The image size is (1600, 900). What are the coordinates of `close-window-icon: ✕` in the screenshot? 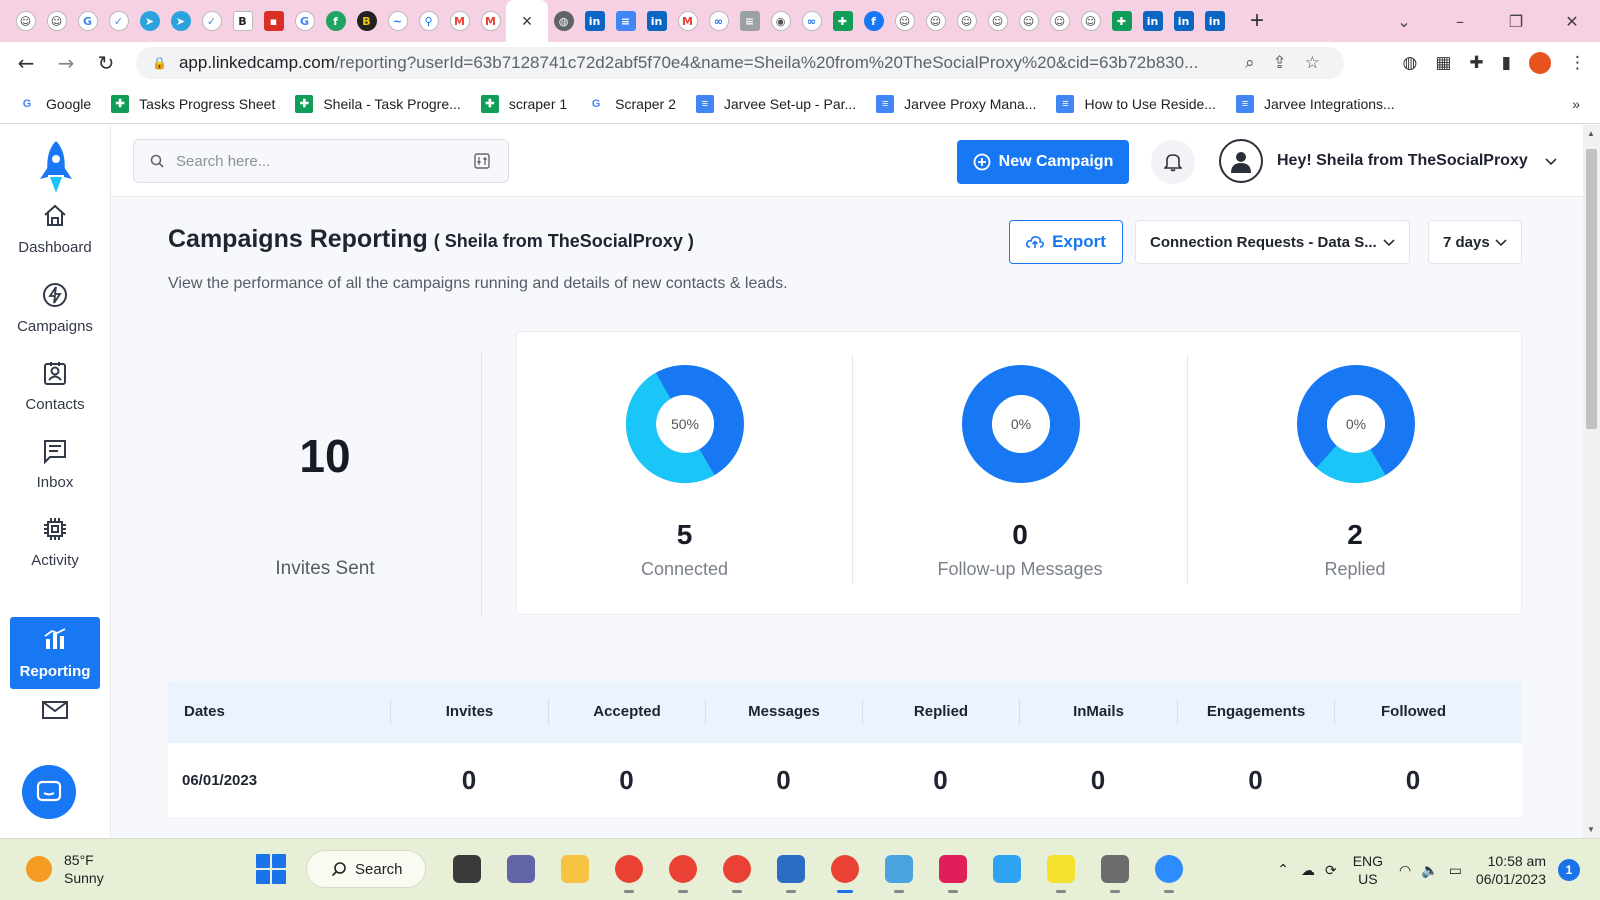 It's located at (1572, 21).